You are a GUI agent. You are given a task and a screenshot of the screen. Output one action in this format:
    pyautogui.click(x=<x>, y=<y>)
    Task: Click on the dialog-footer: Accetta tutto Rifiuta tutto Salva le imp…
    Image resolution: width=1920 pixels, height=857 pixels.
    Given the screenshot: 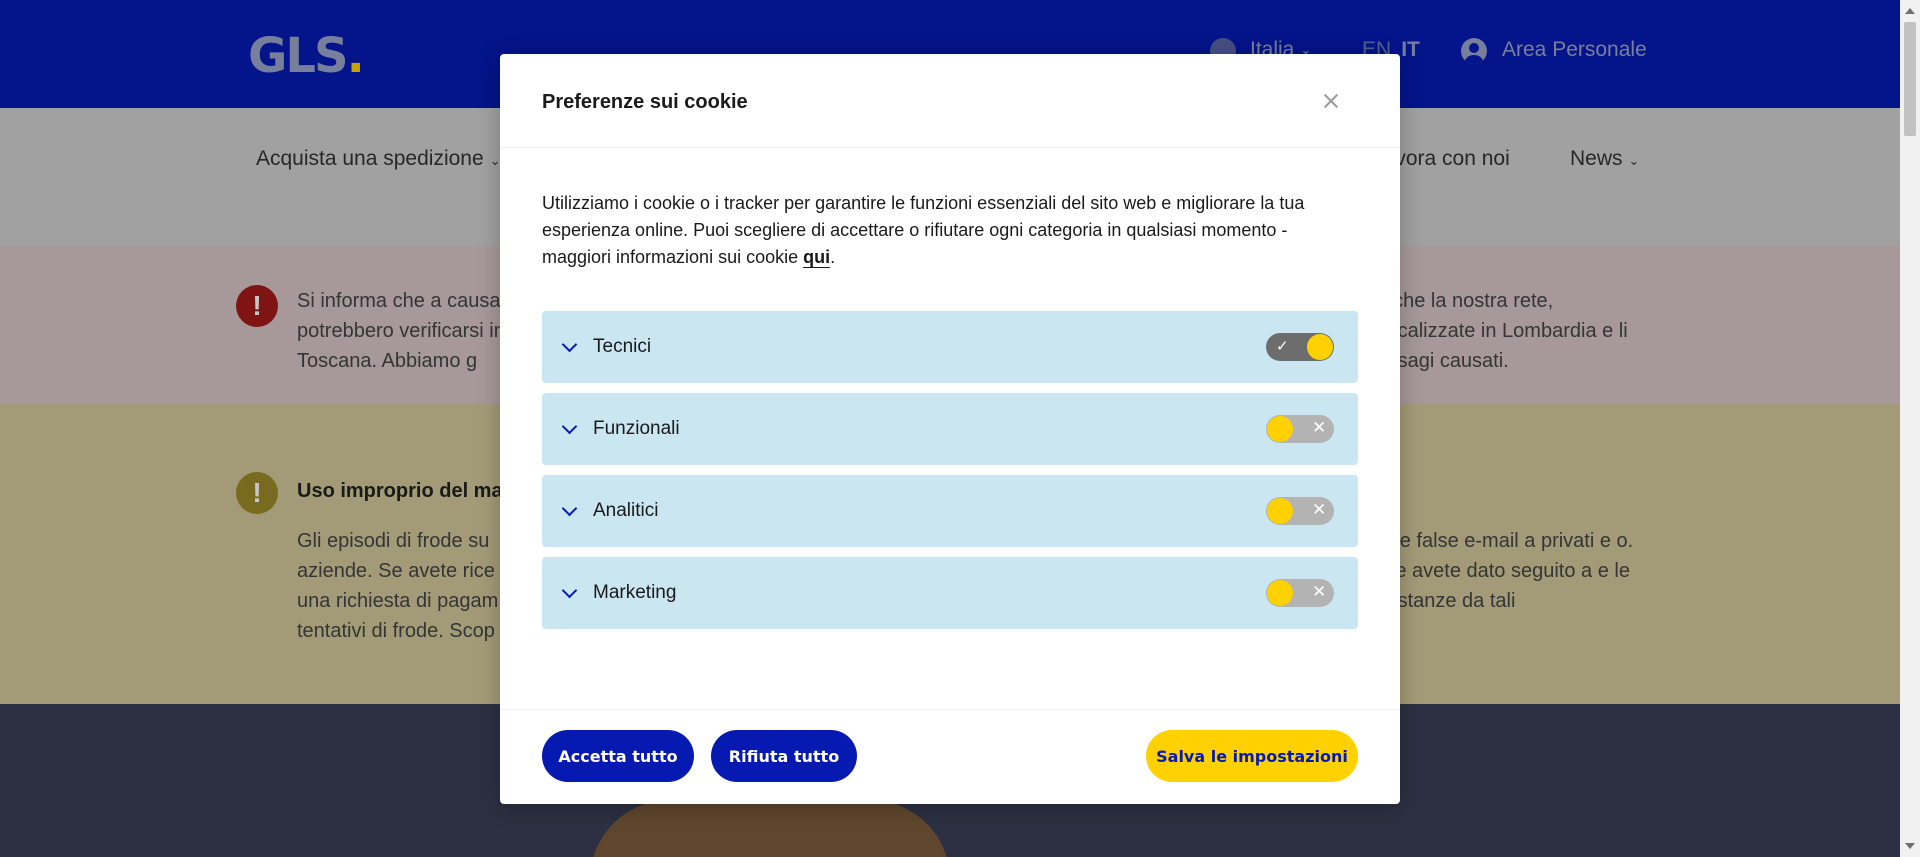 What is the action you would take?
    pyautogui.click(x=950, y=756)
    